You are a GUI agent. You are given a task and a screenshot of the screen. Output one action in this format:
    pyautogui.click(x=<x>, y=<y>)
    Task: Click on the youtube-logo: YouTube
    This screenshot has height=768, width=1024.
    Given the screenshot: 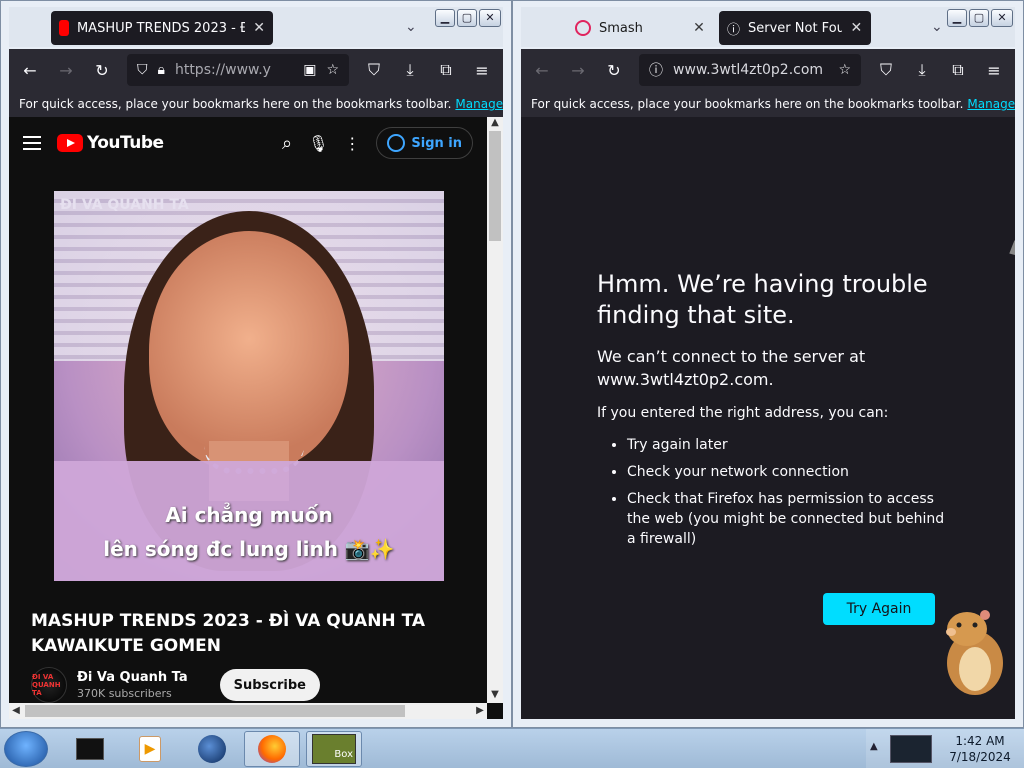 What is the action you would take?
    pyautogui.click(x=110, y=143)
    